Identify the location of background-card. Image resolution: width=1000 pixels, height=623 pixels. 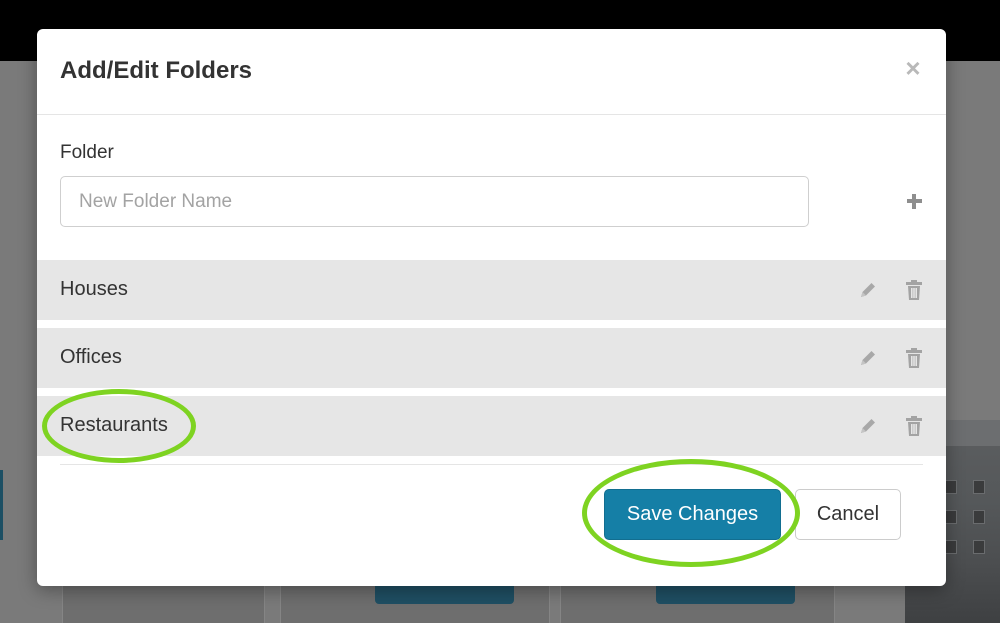
(163, 604).